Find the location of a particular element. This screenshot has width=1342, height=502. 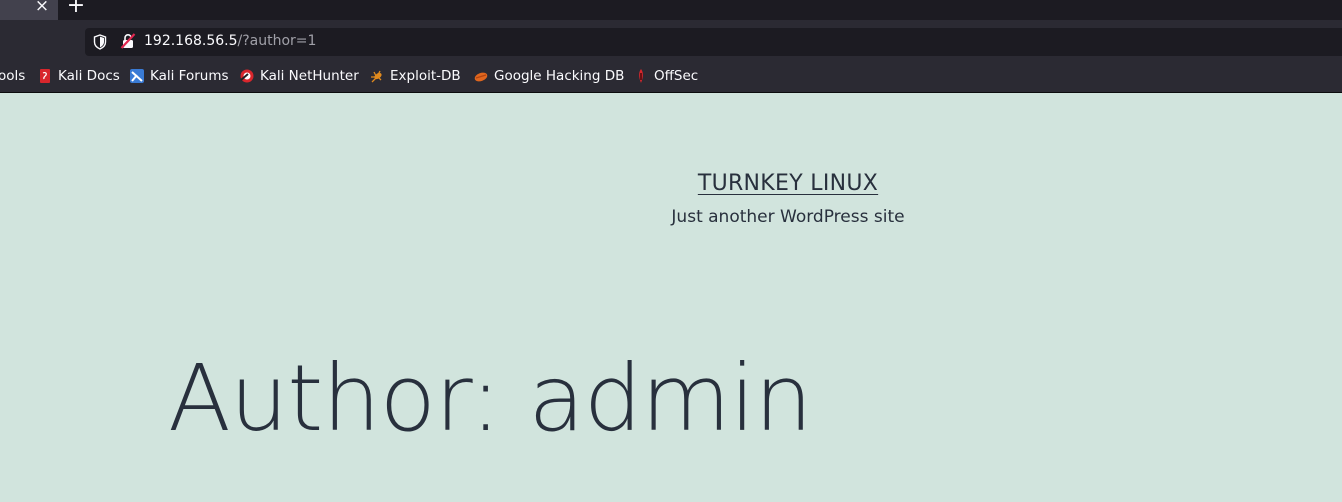

offsec-icon is located at coordinates (641, 76).